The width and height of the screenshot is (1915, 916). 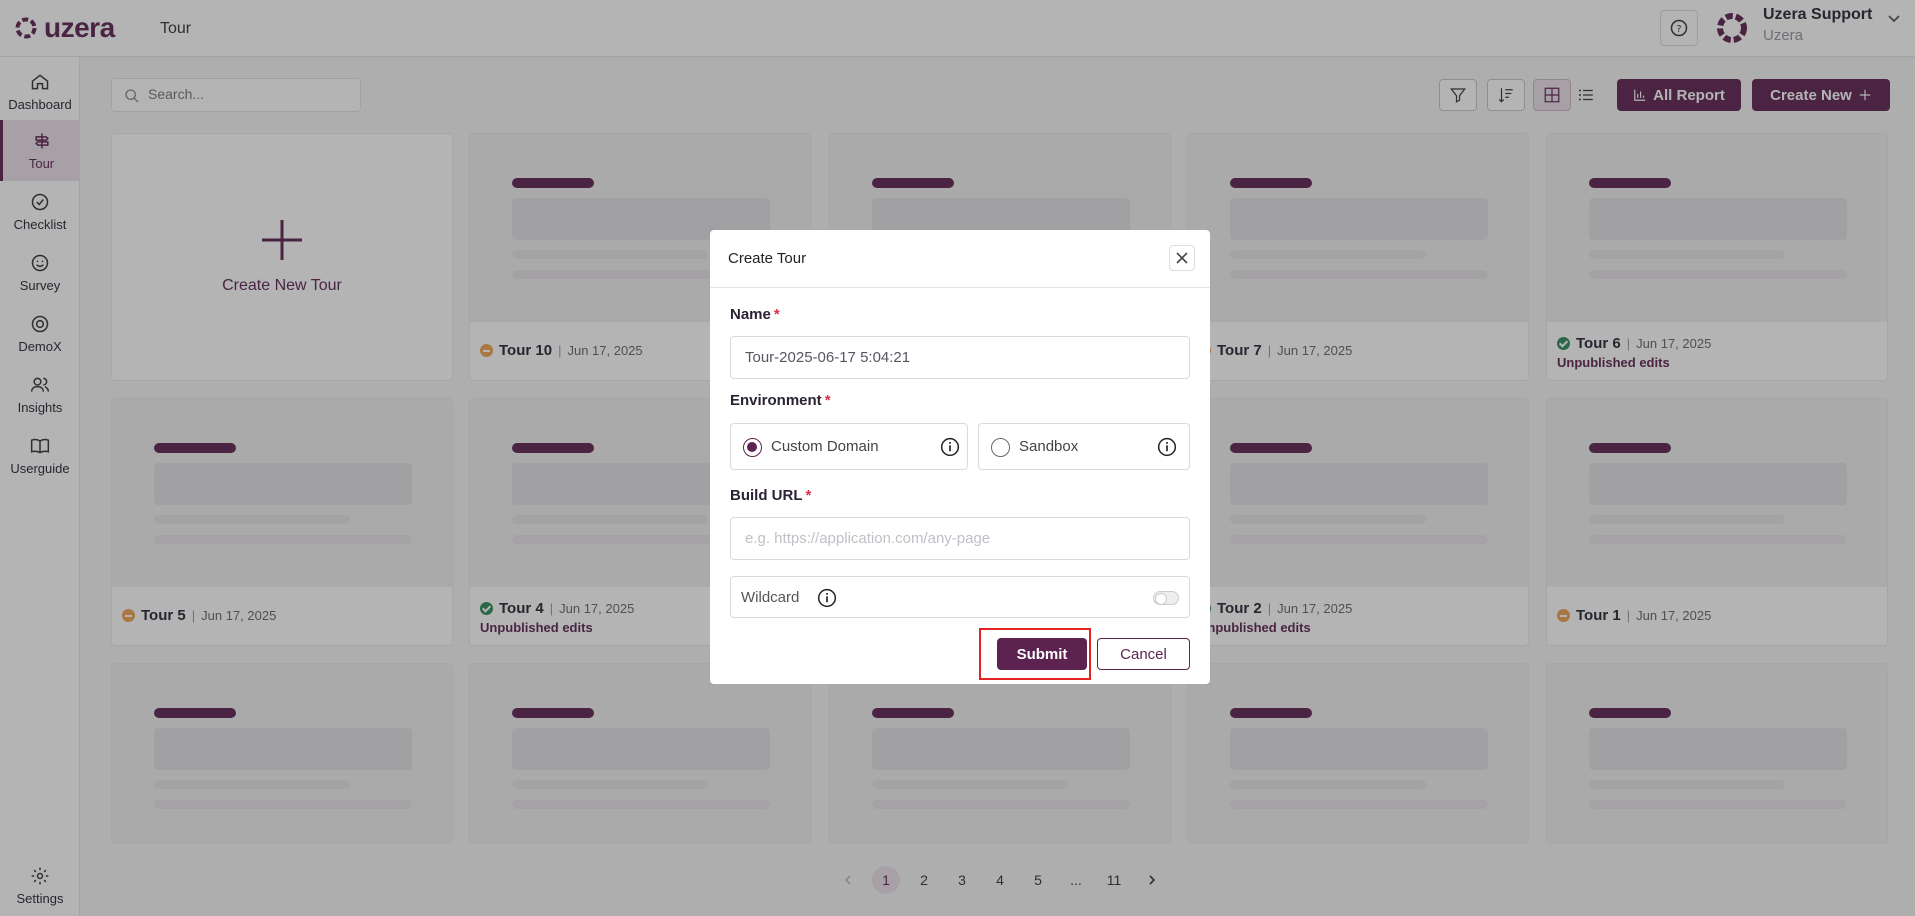 What do you see at coordinates (771, 495) in the screenshot?
I see `build-url-label: Build URL *` at bounding box center [771, 495].